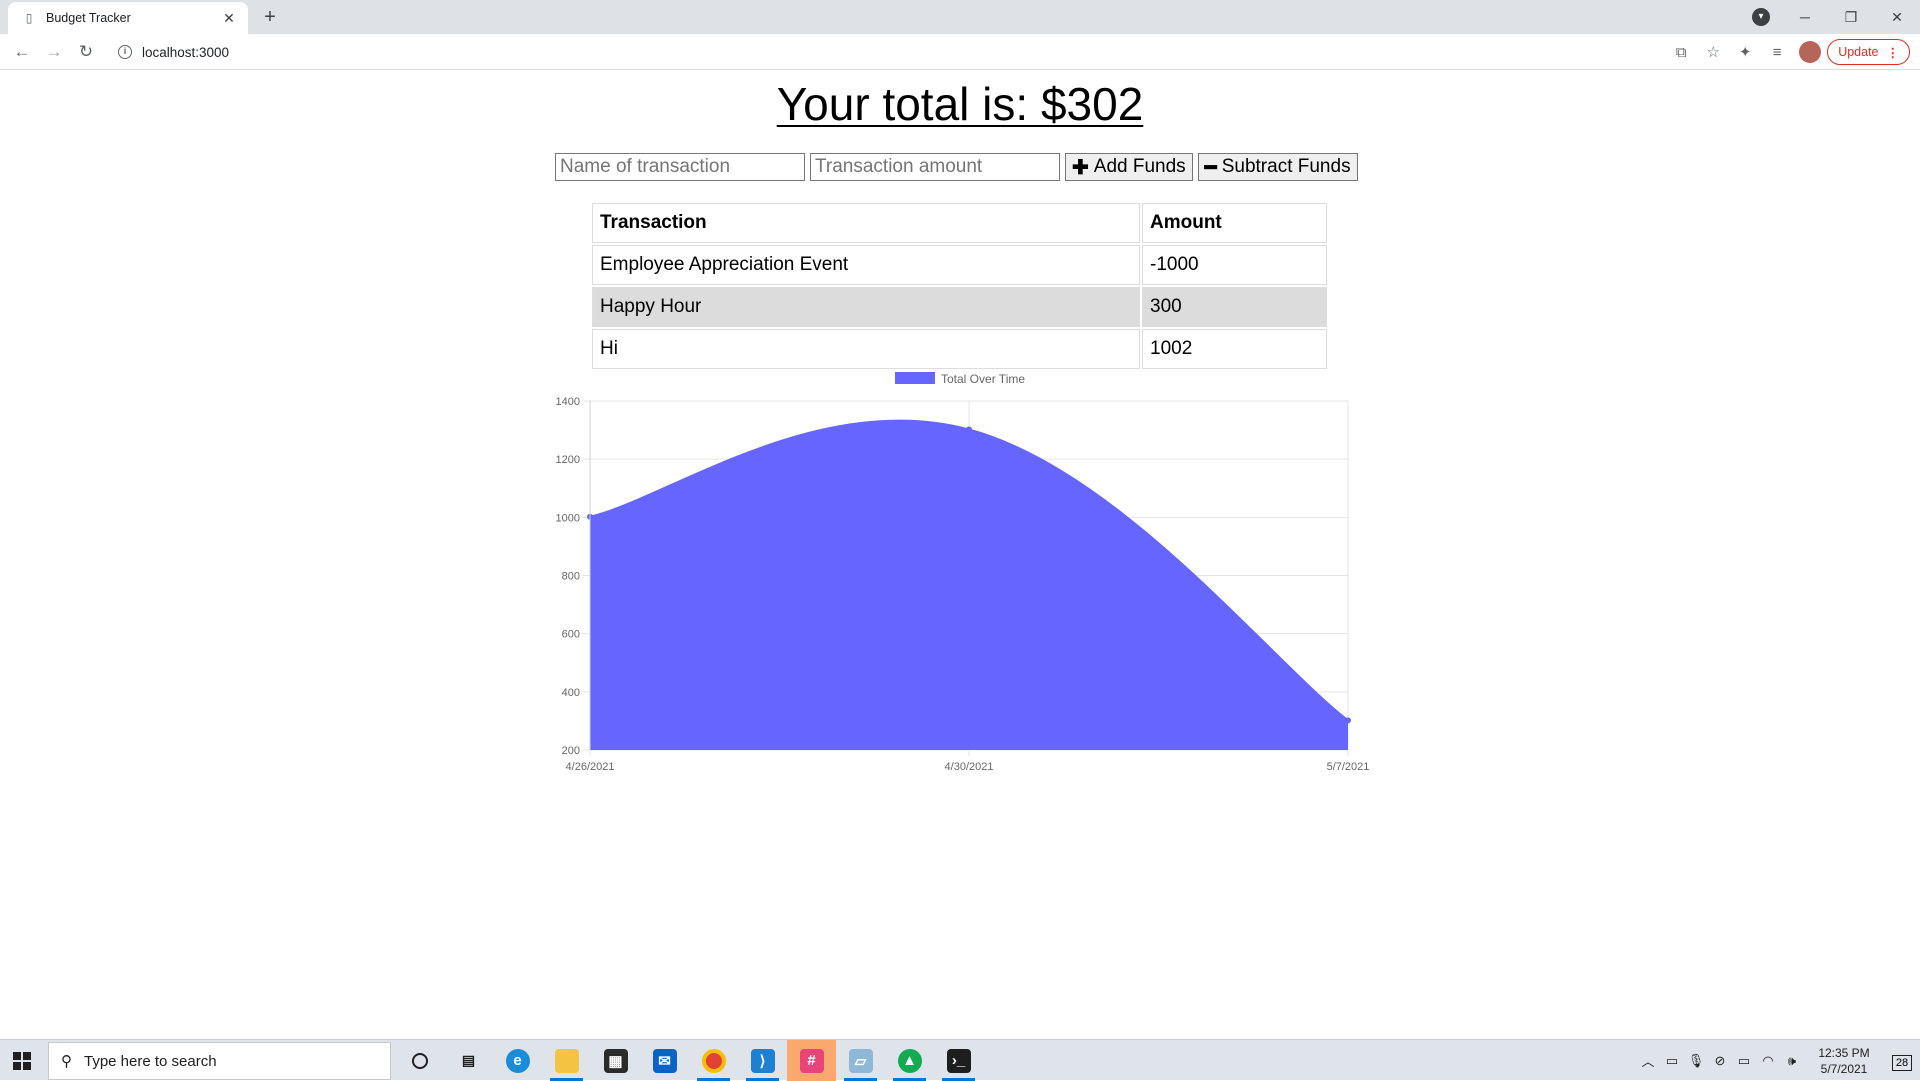  Describe the element at coordinates (571, 751) in the screenshot. I see `y-tick-label: 200` at that location.